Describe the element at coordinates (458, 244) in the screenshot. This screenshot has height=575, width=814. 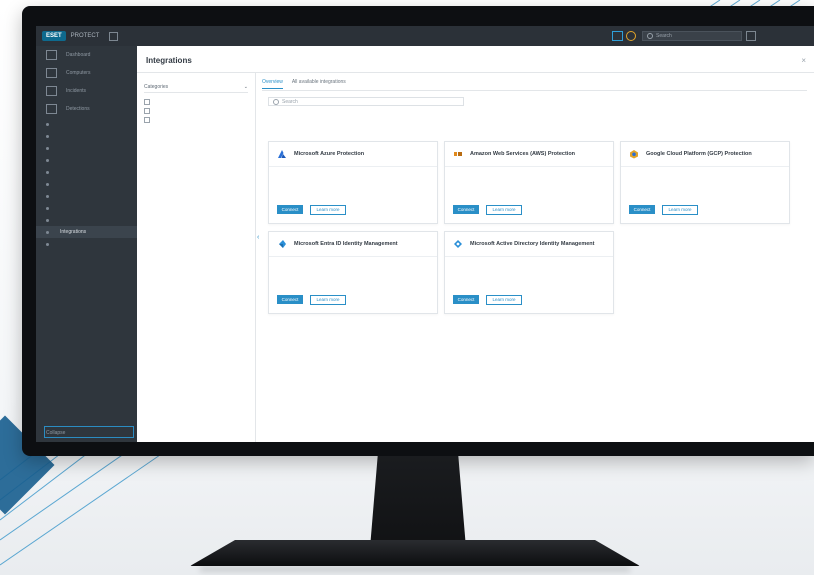
I see `active-directory-icon` at that location.